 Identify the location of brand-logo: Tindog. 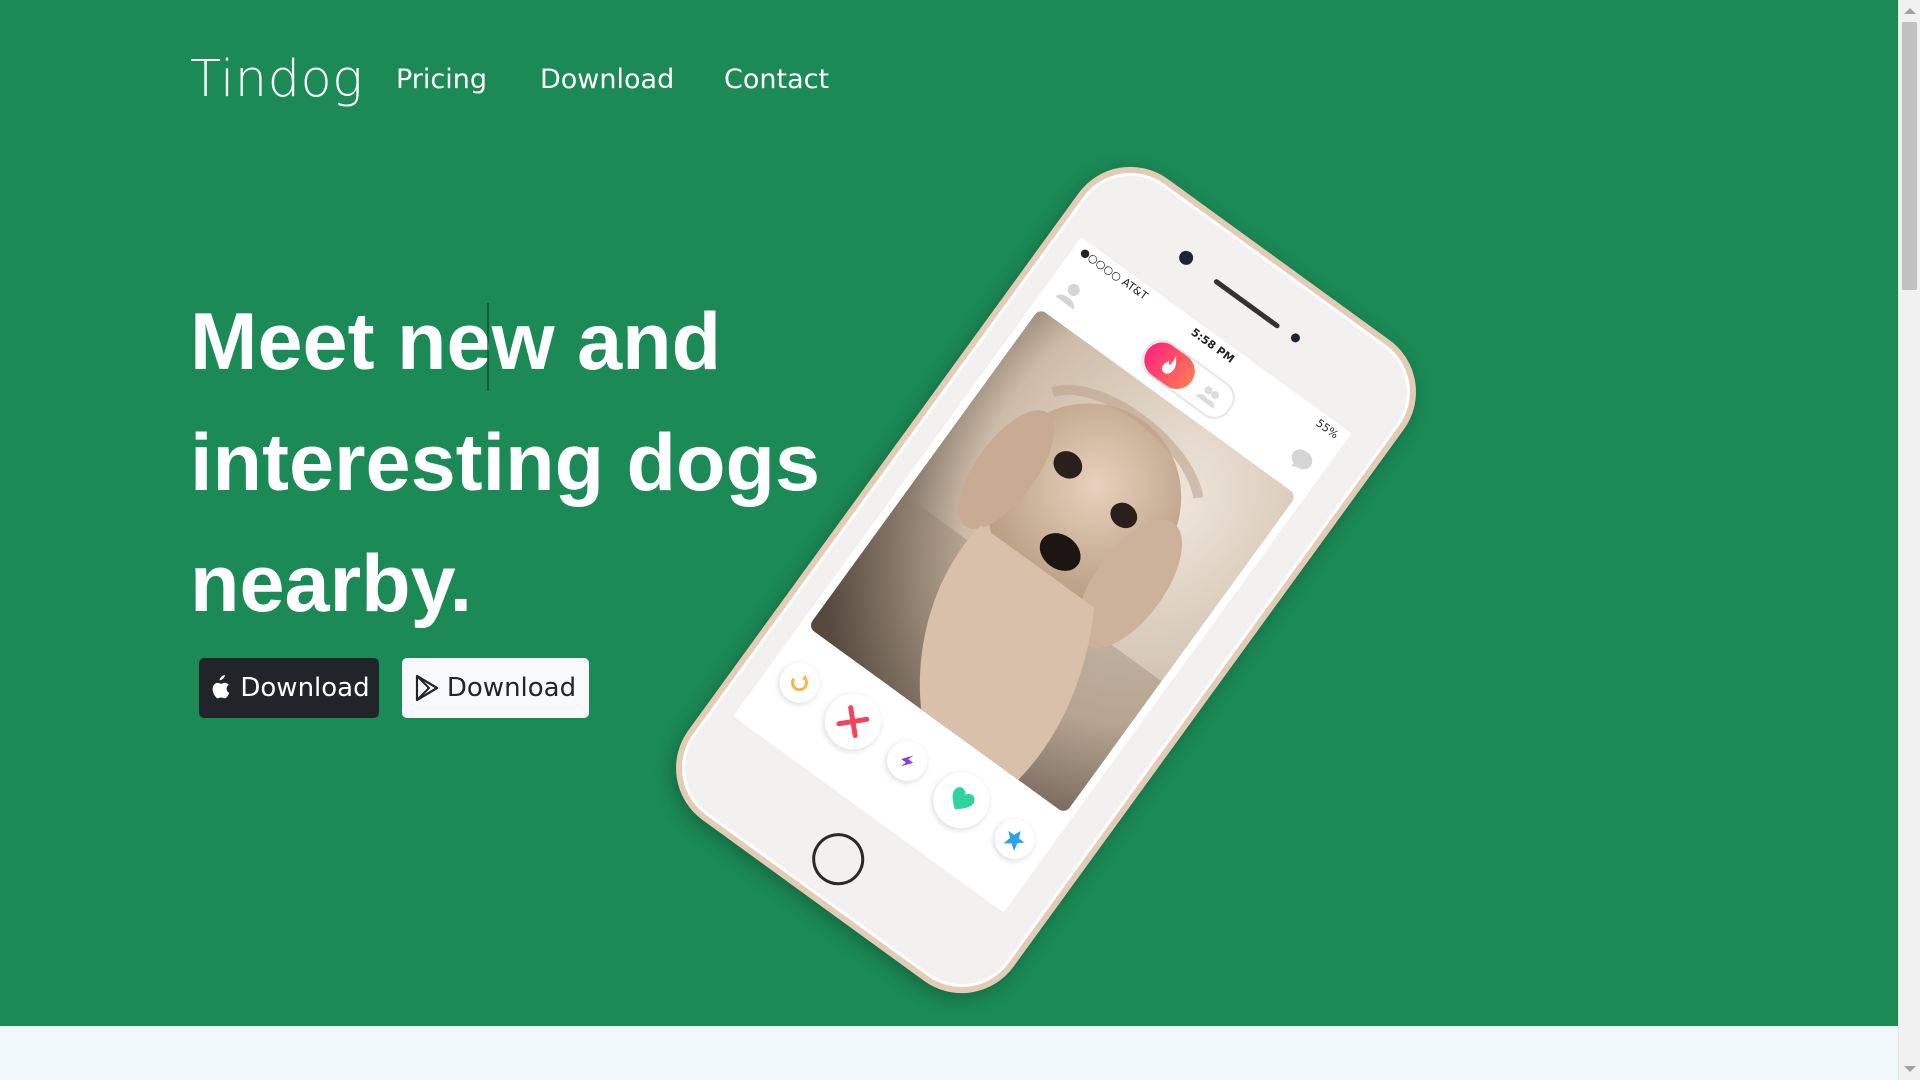
(276, 79).